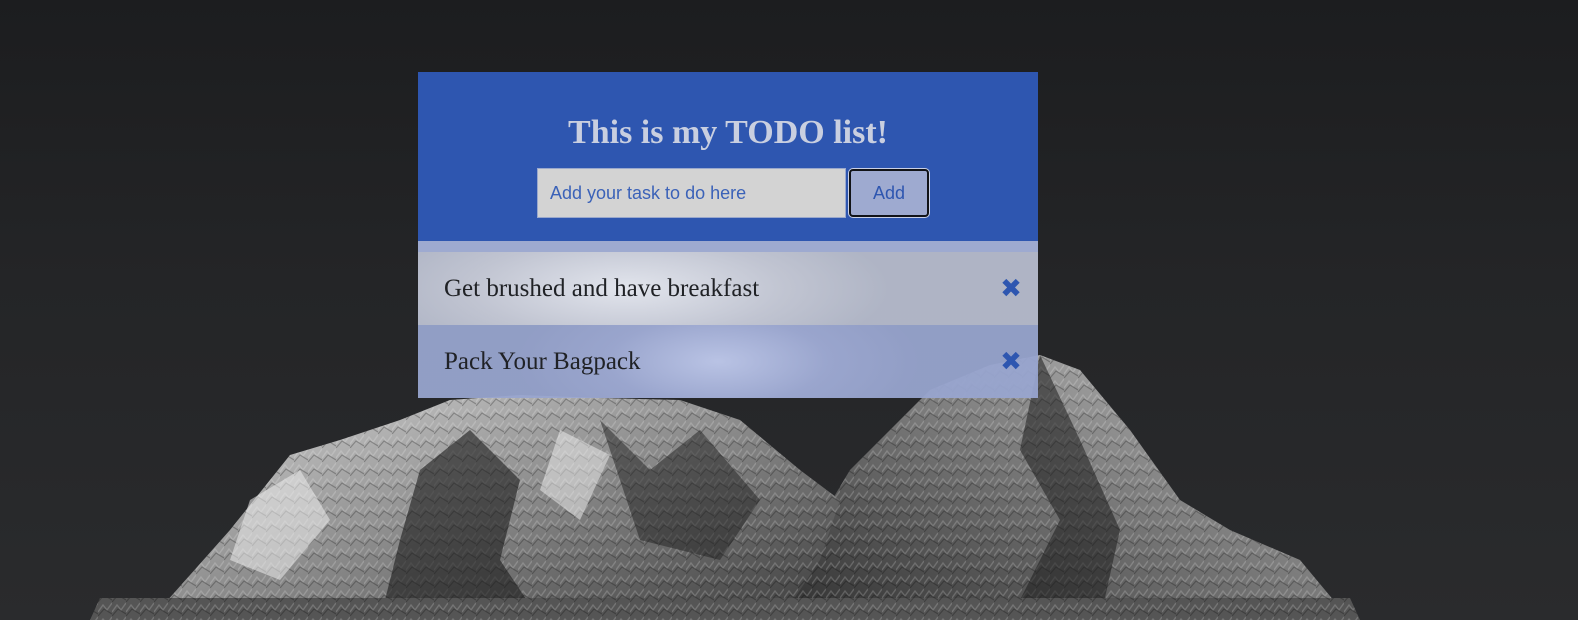 Image resolution: width=1578 pixels, height=620 pixels. I want to click on task-text: Get brushed and have breakfast, so click(602, 288).